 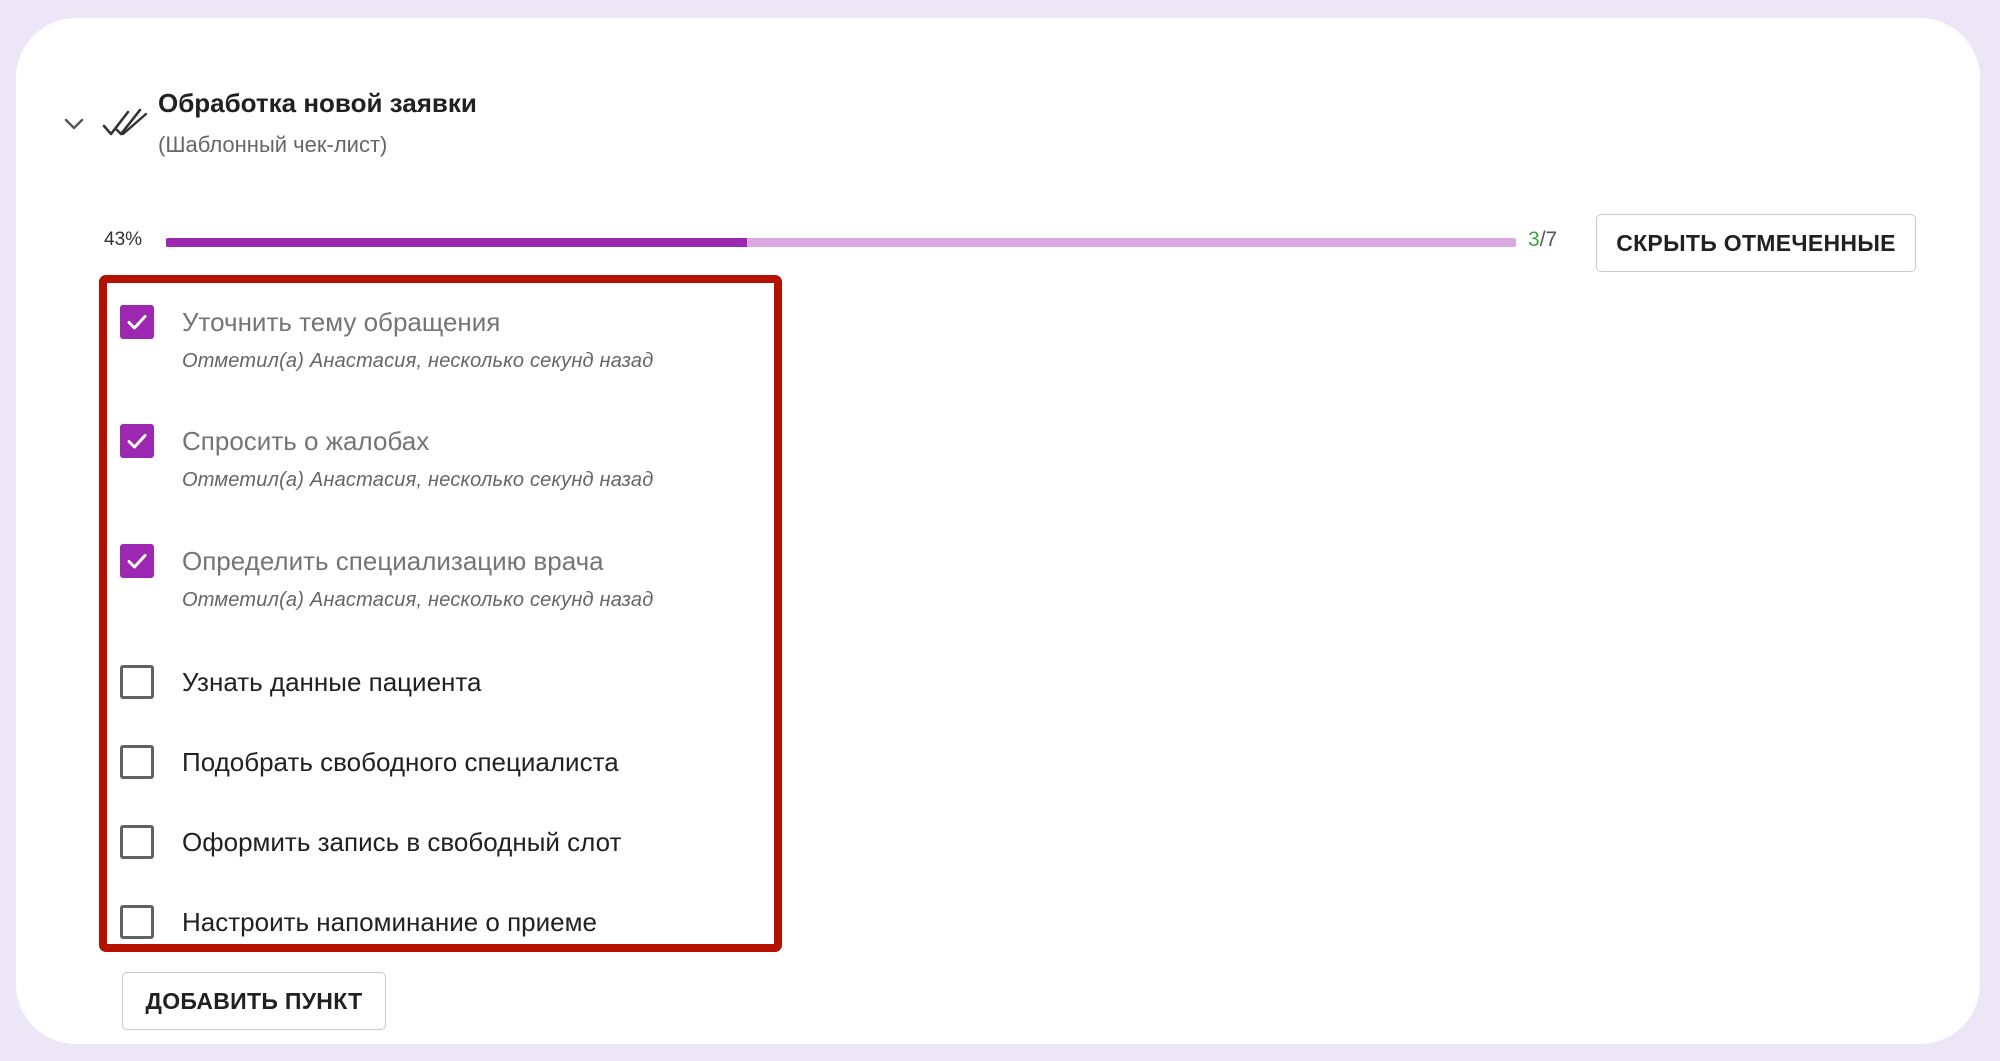 What do you see at coordinates (1534, 239) in the screenshot?
I see `progress-done-count: 3` at bounding box center [1534, 239].